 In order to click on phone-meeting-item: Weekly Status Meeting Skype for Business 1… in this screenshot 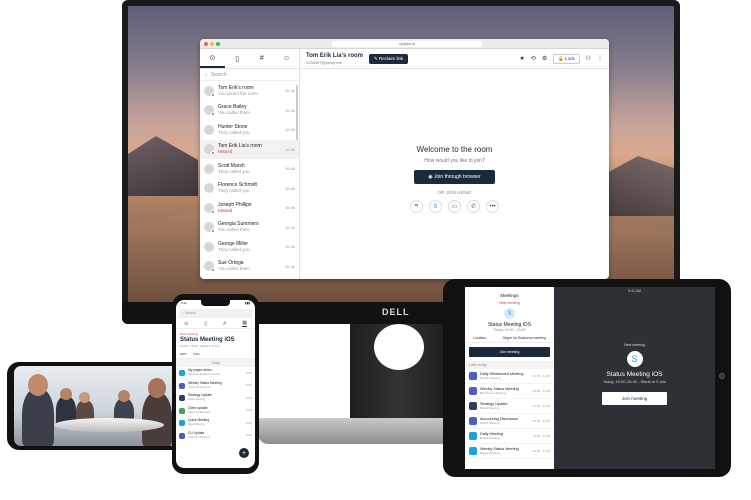, I will do `click(215, 386)`.